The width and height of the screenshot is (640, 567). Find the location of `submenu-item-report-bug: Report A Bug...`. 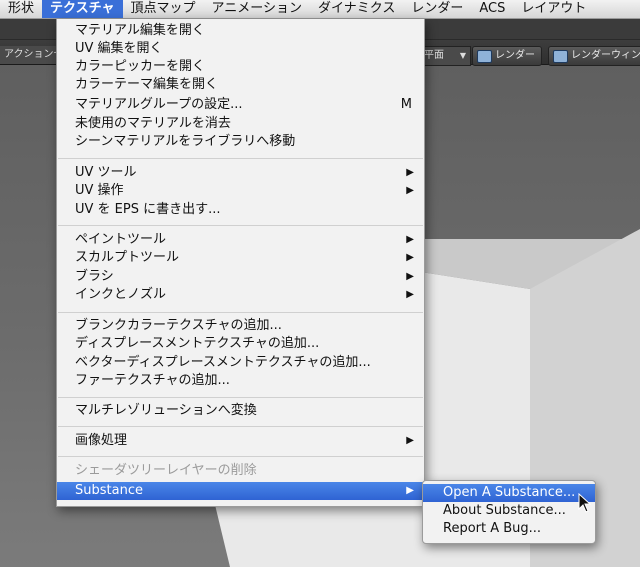

submenu-item-report-bug: Report A Bug... is located at coordinates (509, 529).